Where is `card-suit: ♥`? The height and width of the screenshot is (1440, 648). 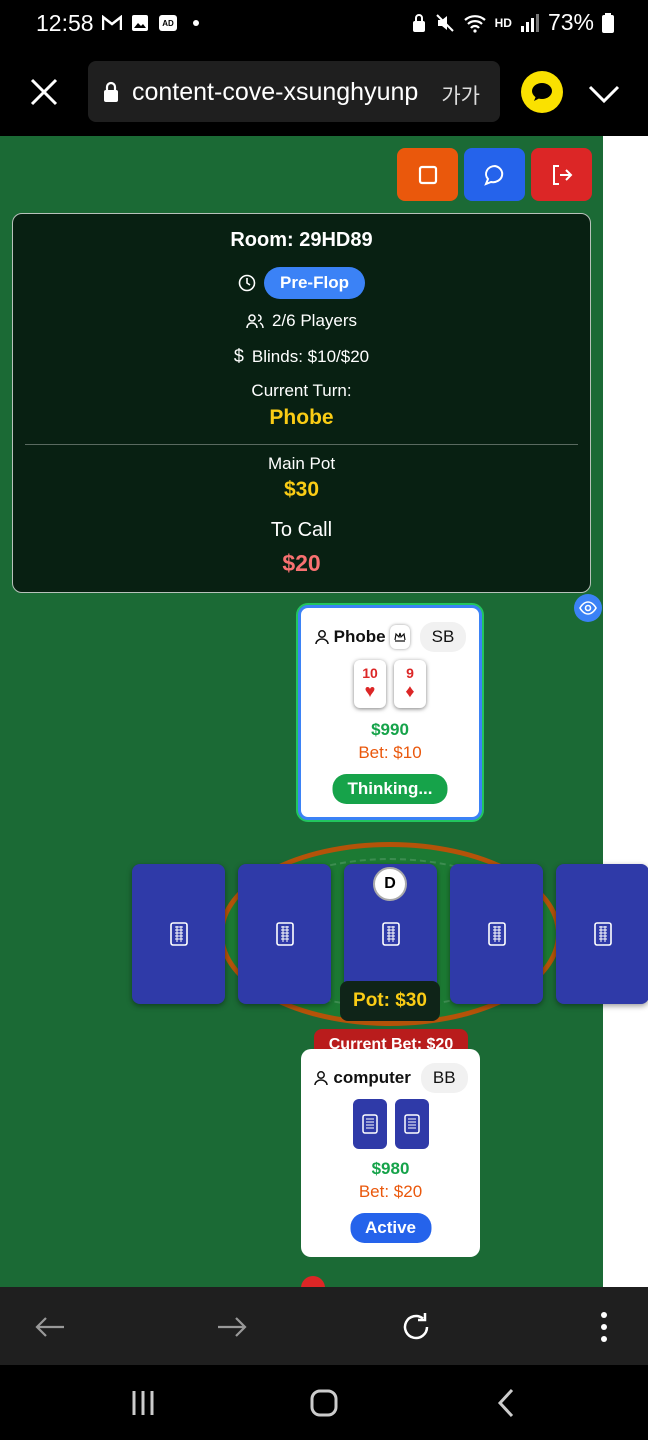 card-suit: ♥ is located at coordinates (370, 691).